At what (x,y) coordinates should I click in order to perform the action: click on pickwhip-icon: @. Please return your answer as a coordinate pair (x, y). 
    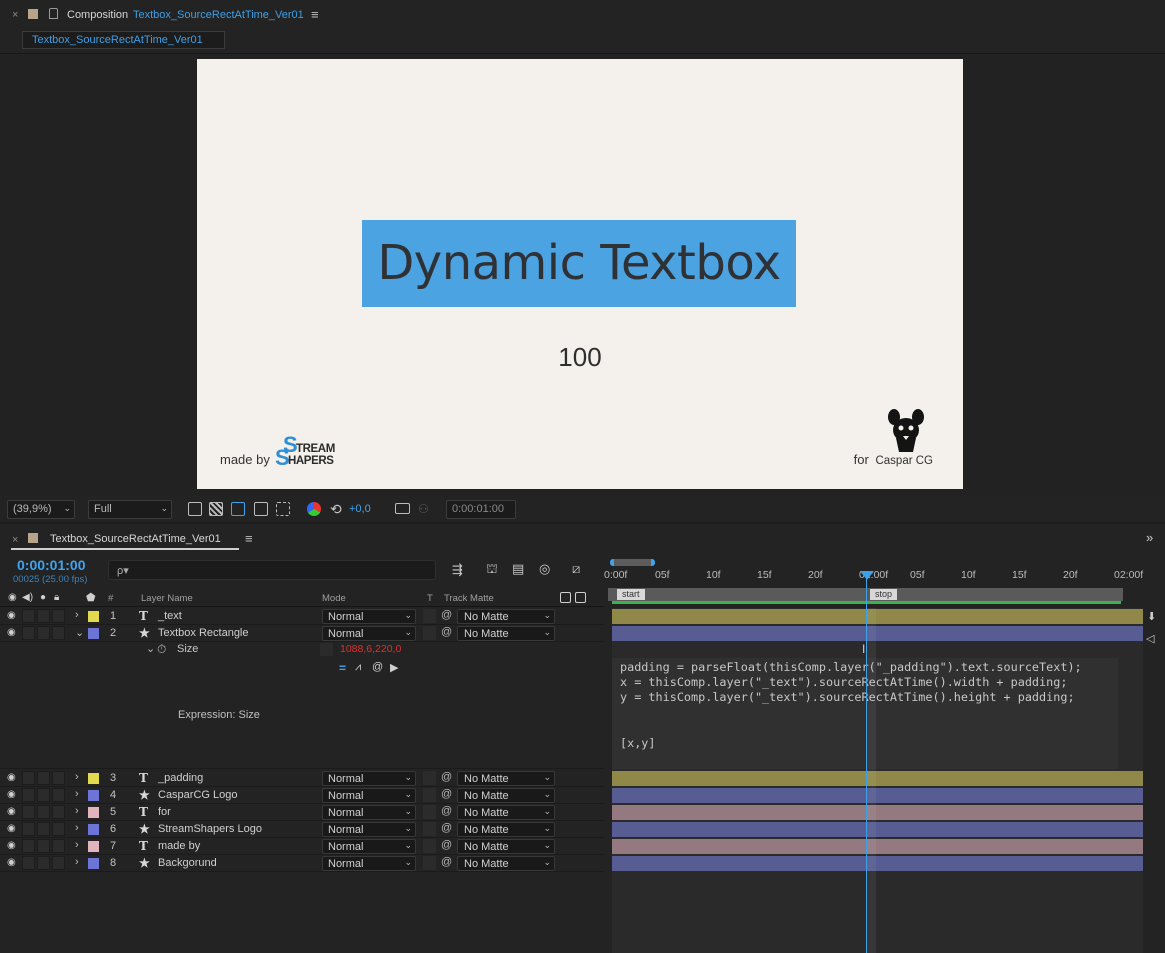
    Looking at the image, I should click on (377, 667).